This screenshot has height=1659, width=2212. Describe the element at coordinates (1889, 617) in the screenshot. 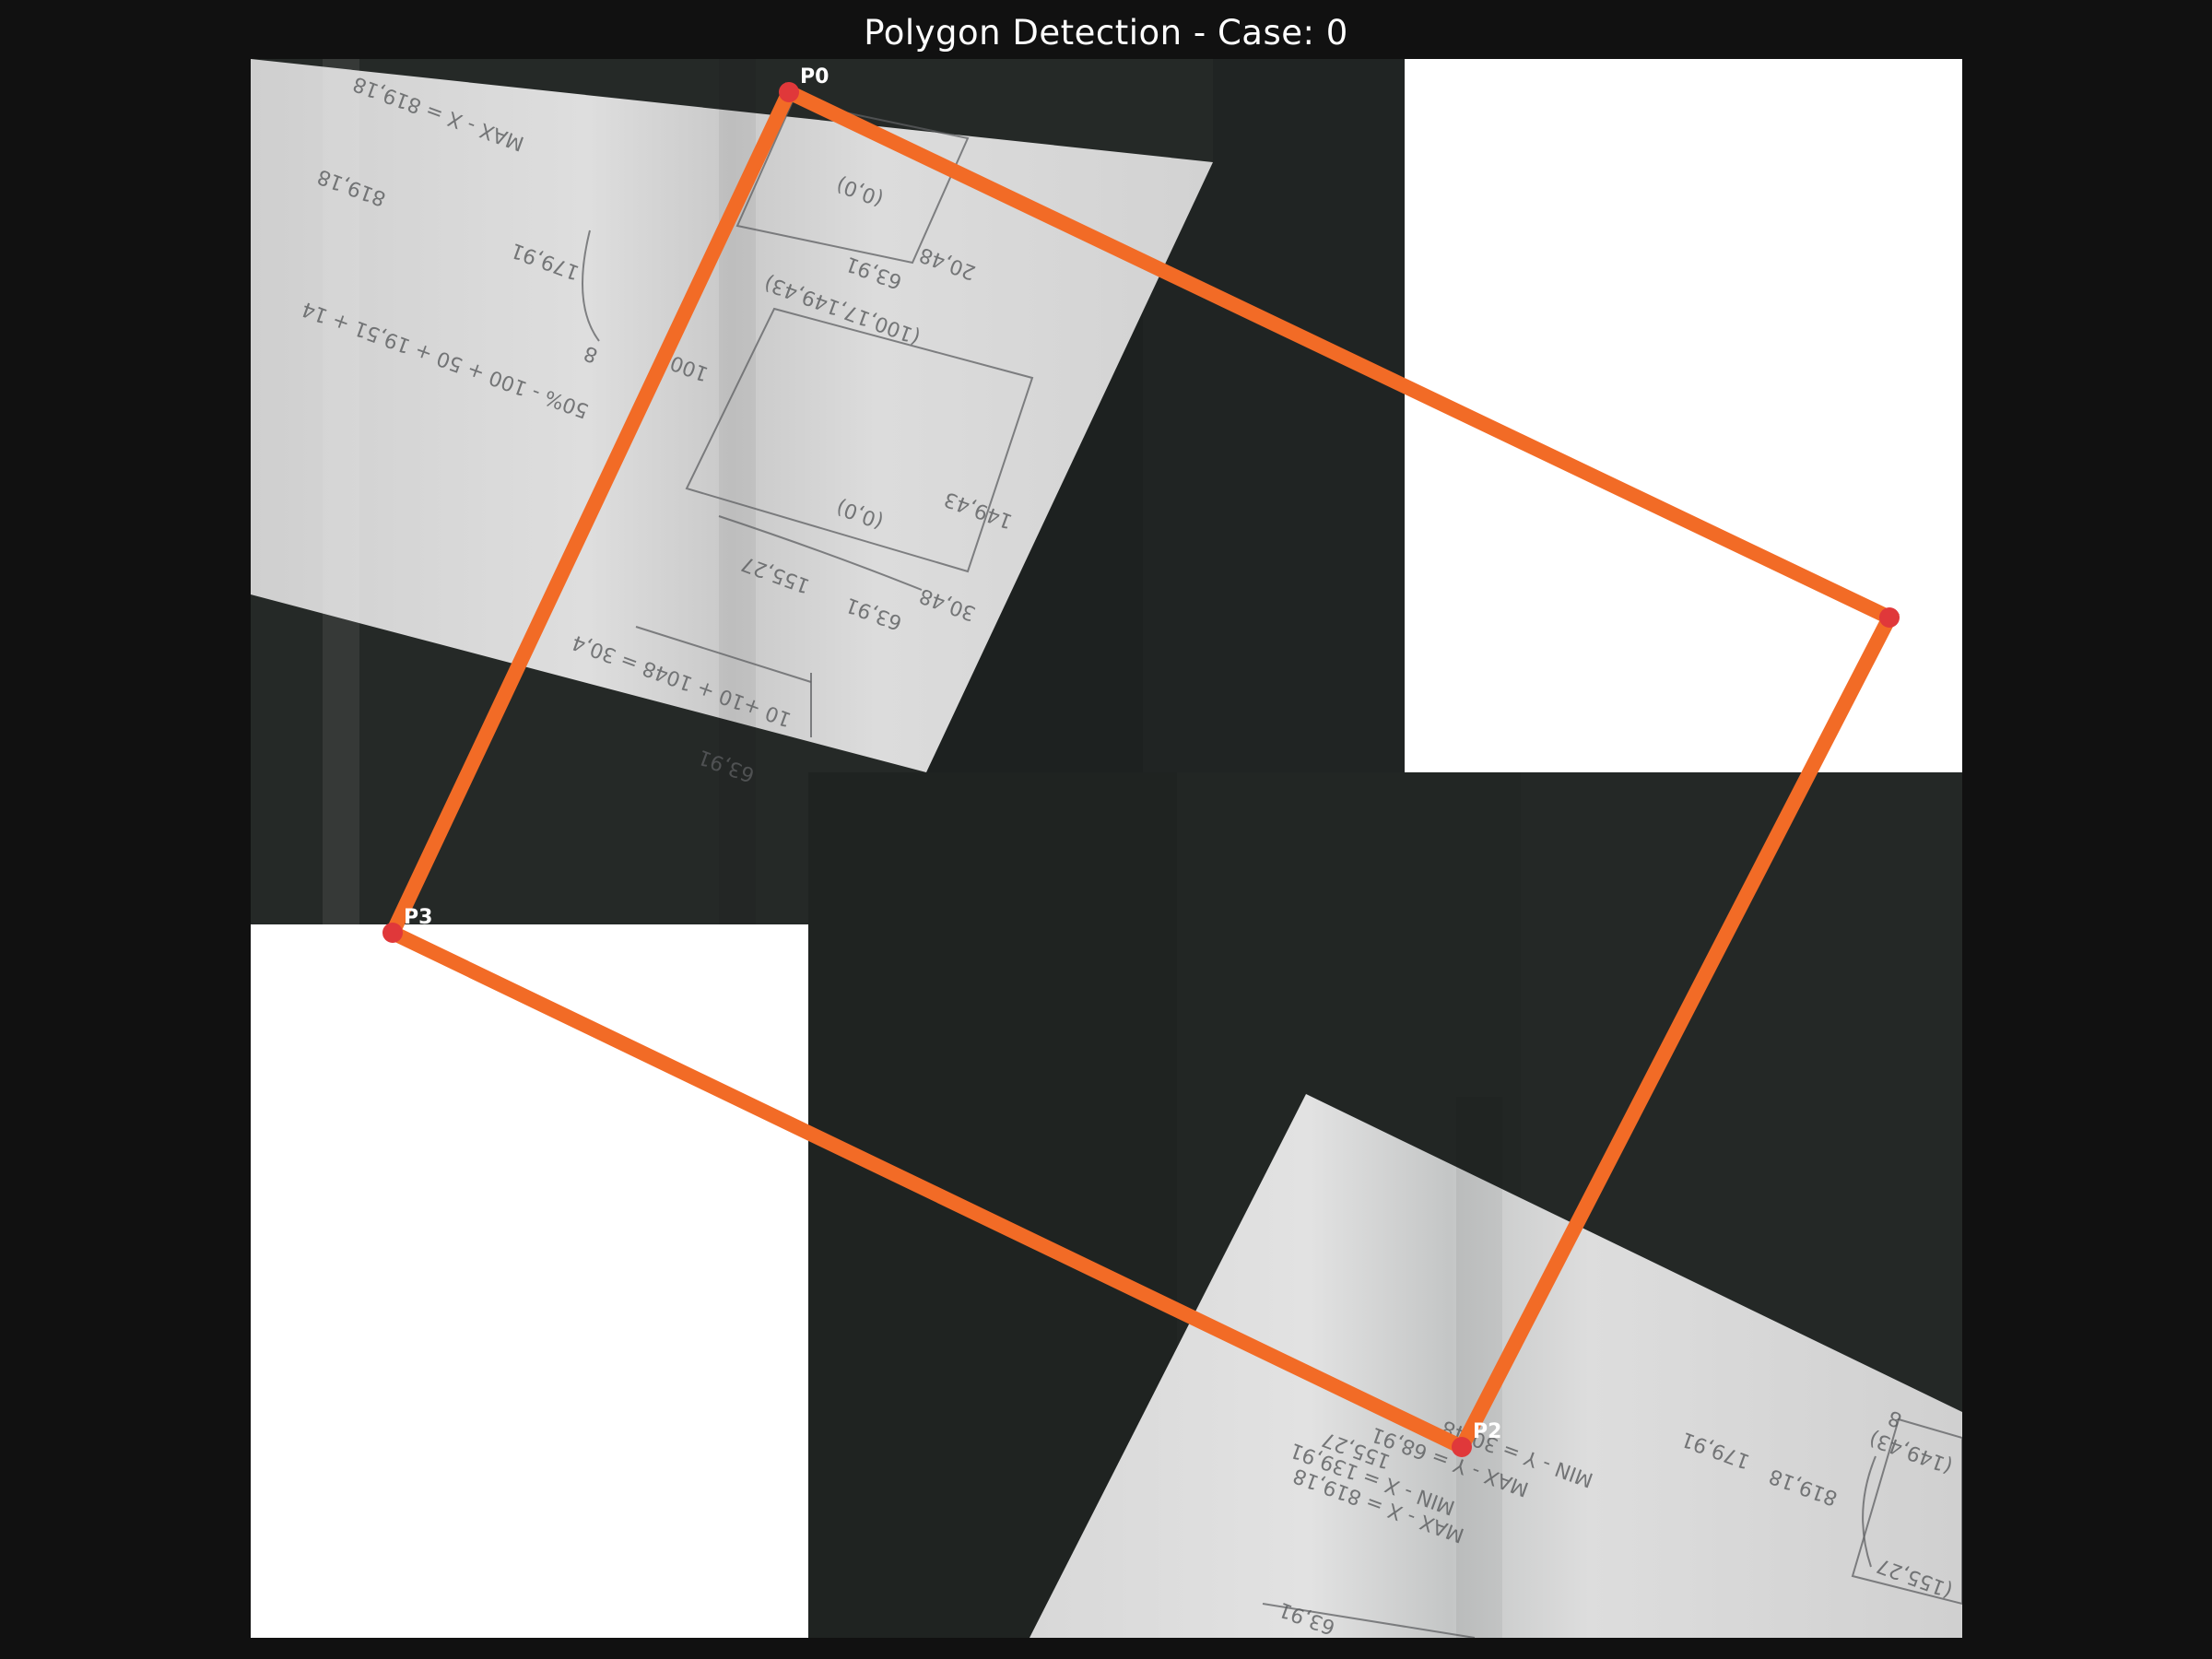

I see `vertex-point-p1` at that location.